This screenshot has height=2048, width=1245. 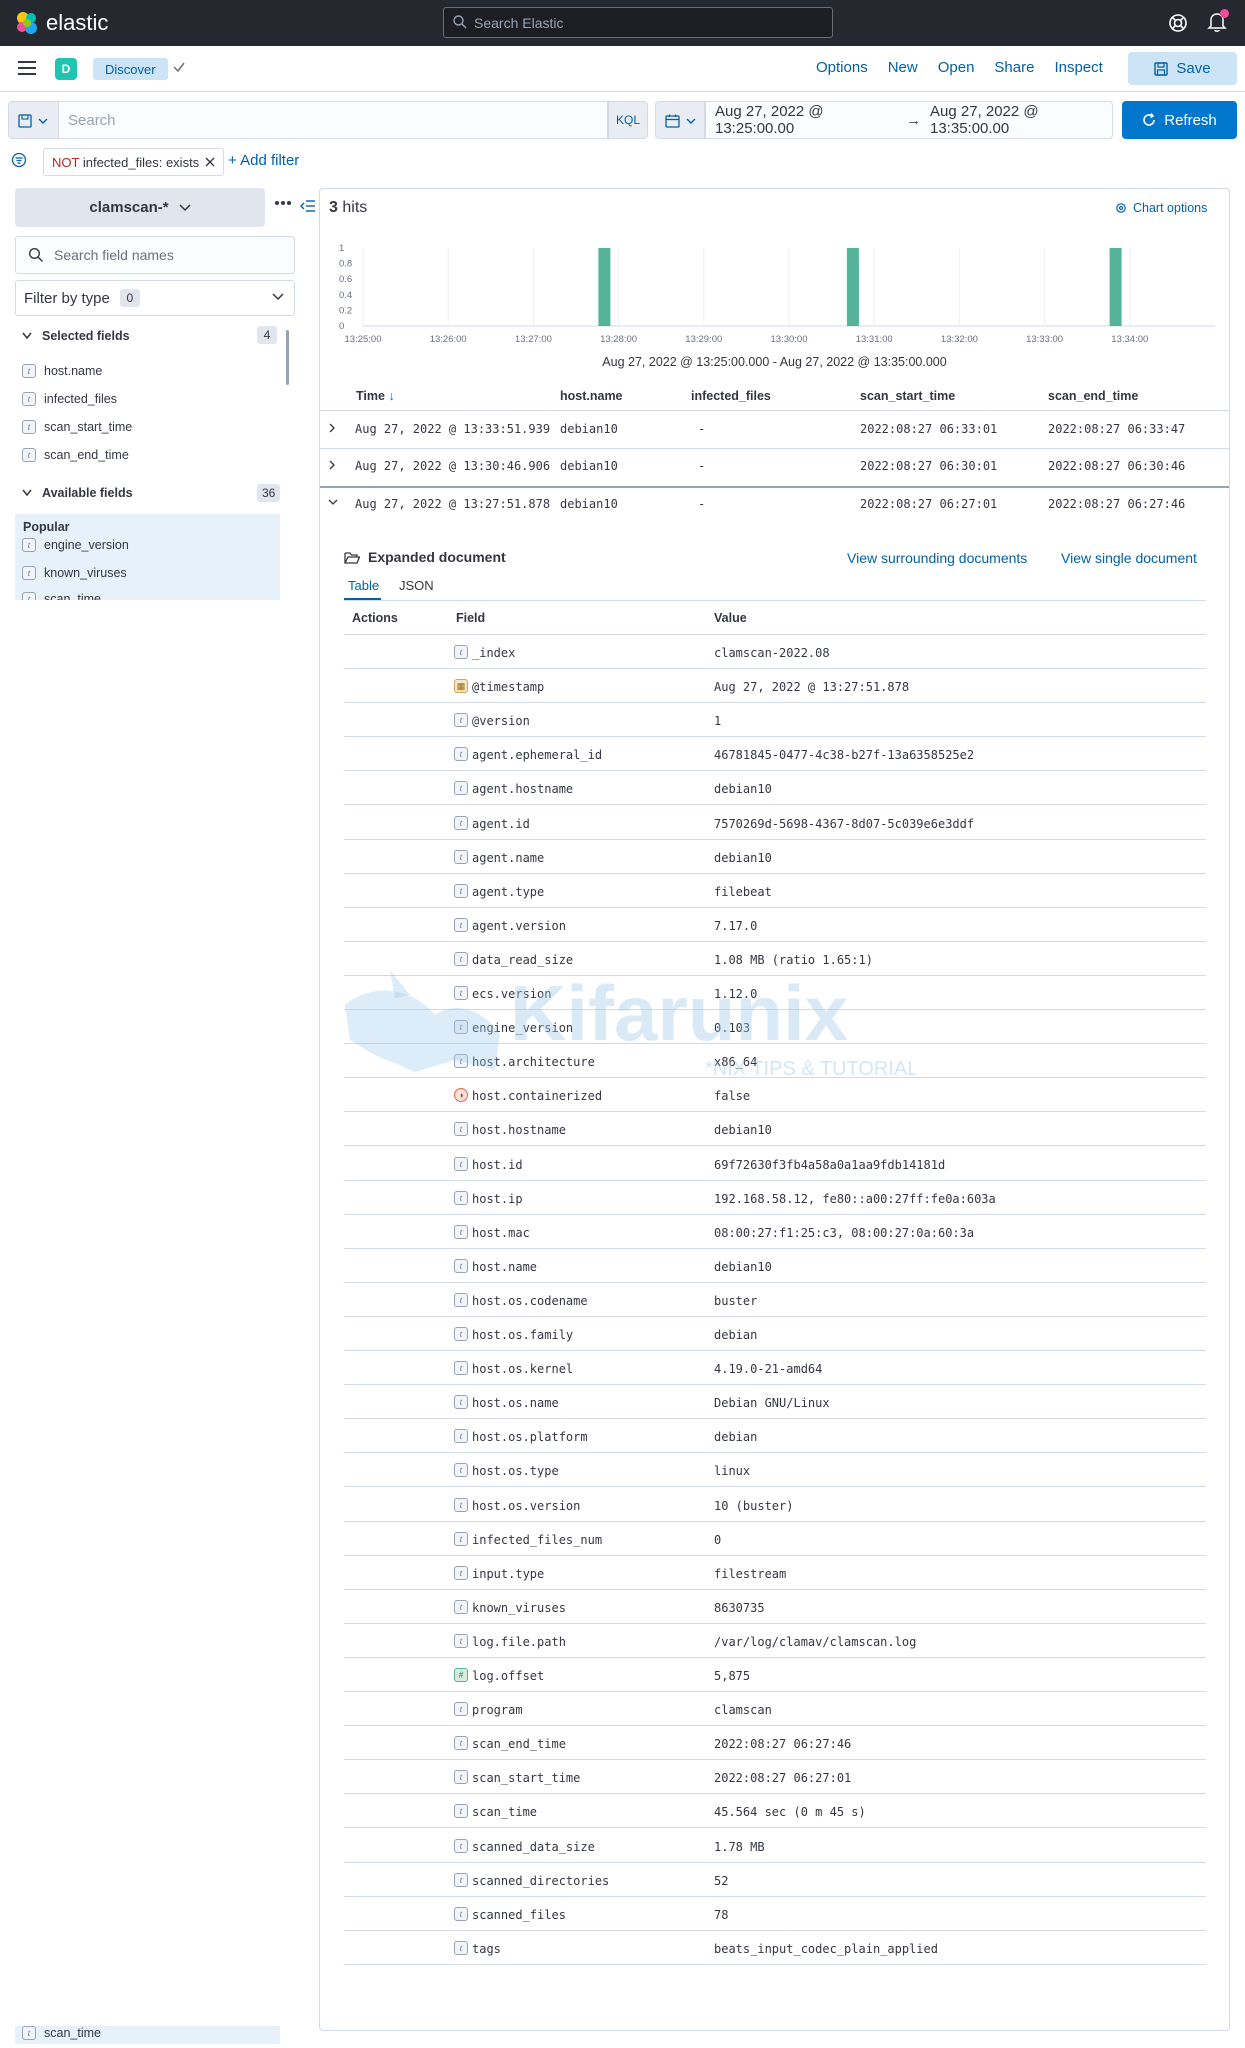 What do you see at coordinates (775, 1675) in the screenshot?
I see `doc-field-row: # log.offset 5,875` at bounding box center [775, 1675].